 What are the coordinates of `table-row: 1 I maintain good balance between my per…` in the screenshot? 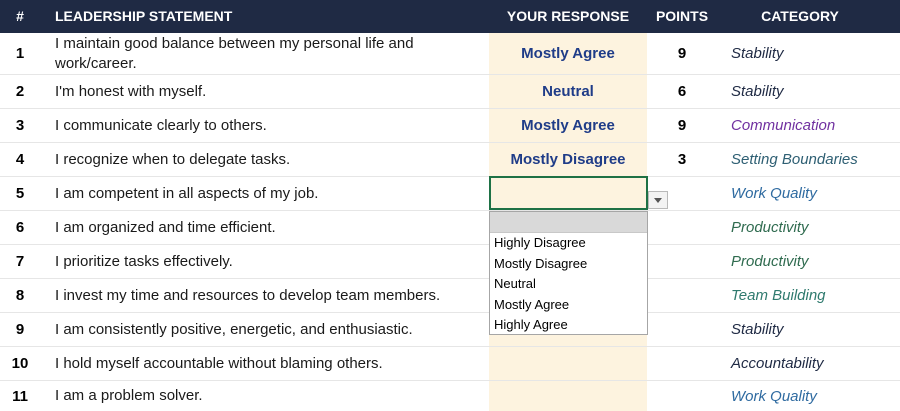 It's located at (450, 54).